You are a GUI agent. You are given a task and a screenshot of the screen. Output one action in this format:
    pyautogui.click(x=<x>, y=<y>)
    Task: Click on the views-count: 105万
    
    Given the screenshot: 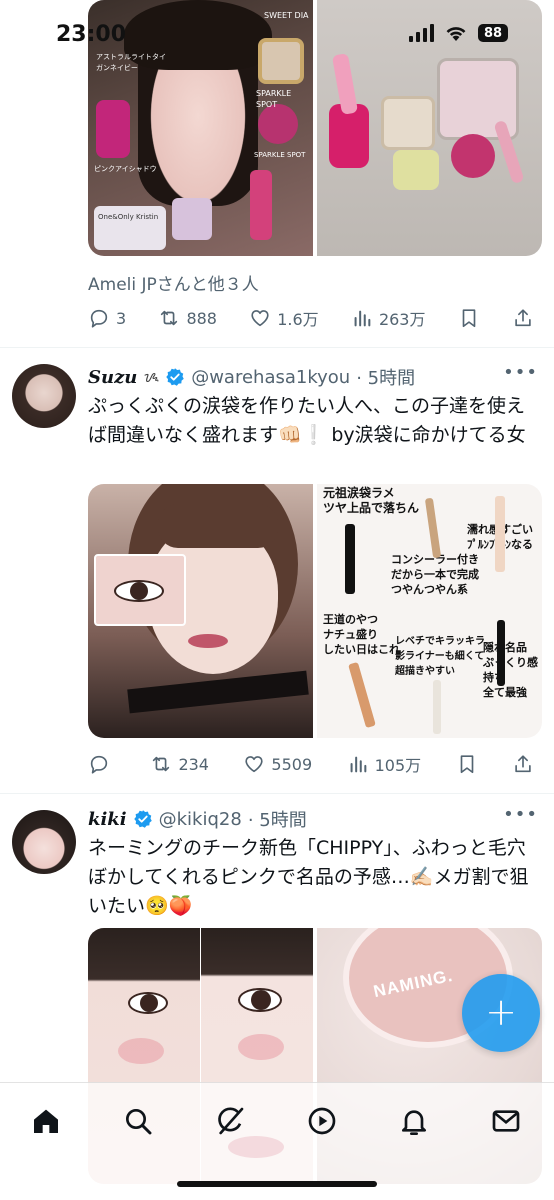 What is the action you would take?
    pyautogui.click(x=398, y=765)
    